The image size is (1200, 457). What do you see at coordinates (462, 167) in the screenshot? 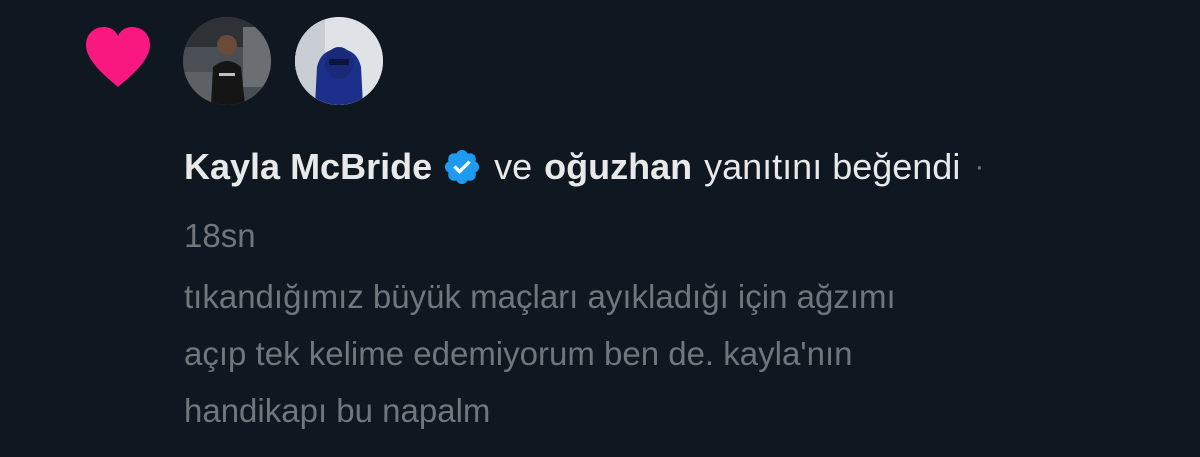
I see `verified-badge-icon` at bounding box center [462, 167].